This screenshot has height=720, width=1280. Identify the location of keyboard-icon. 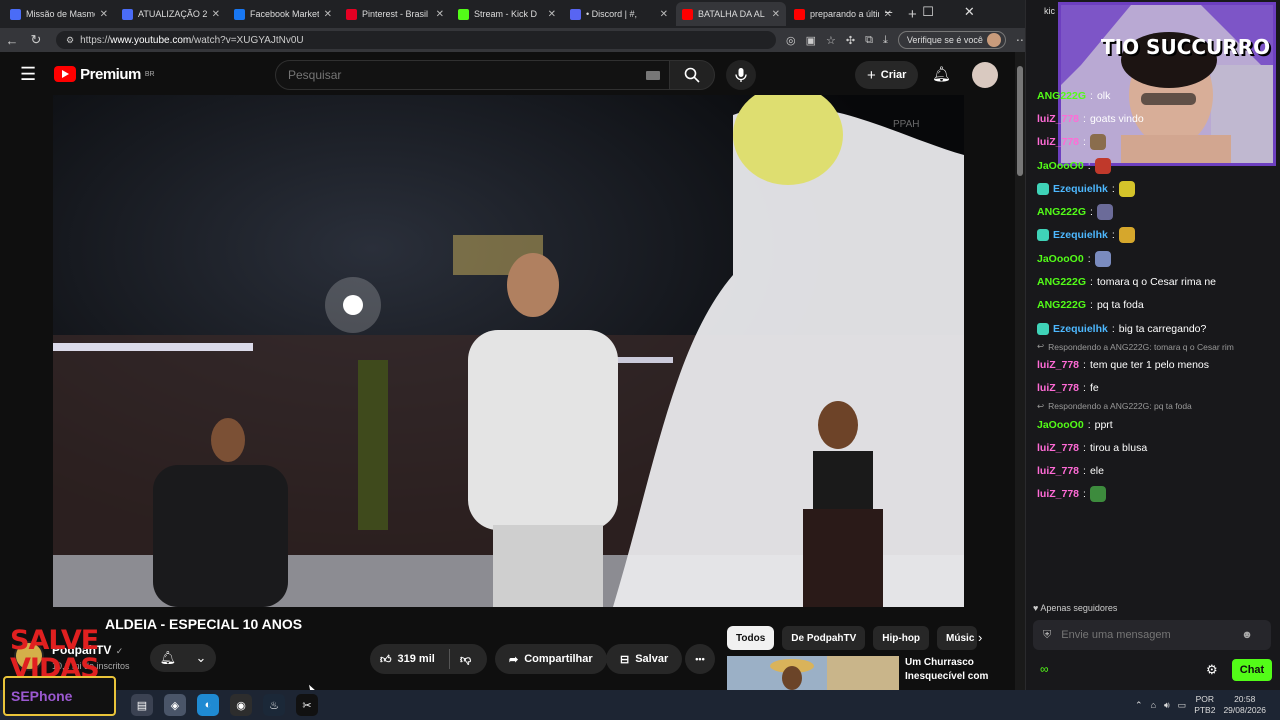
(653, 75).